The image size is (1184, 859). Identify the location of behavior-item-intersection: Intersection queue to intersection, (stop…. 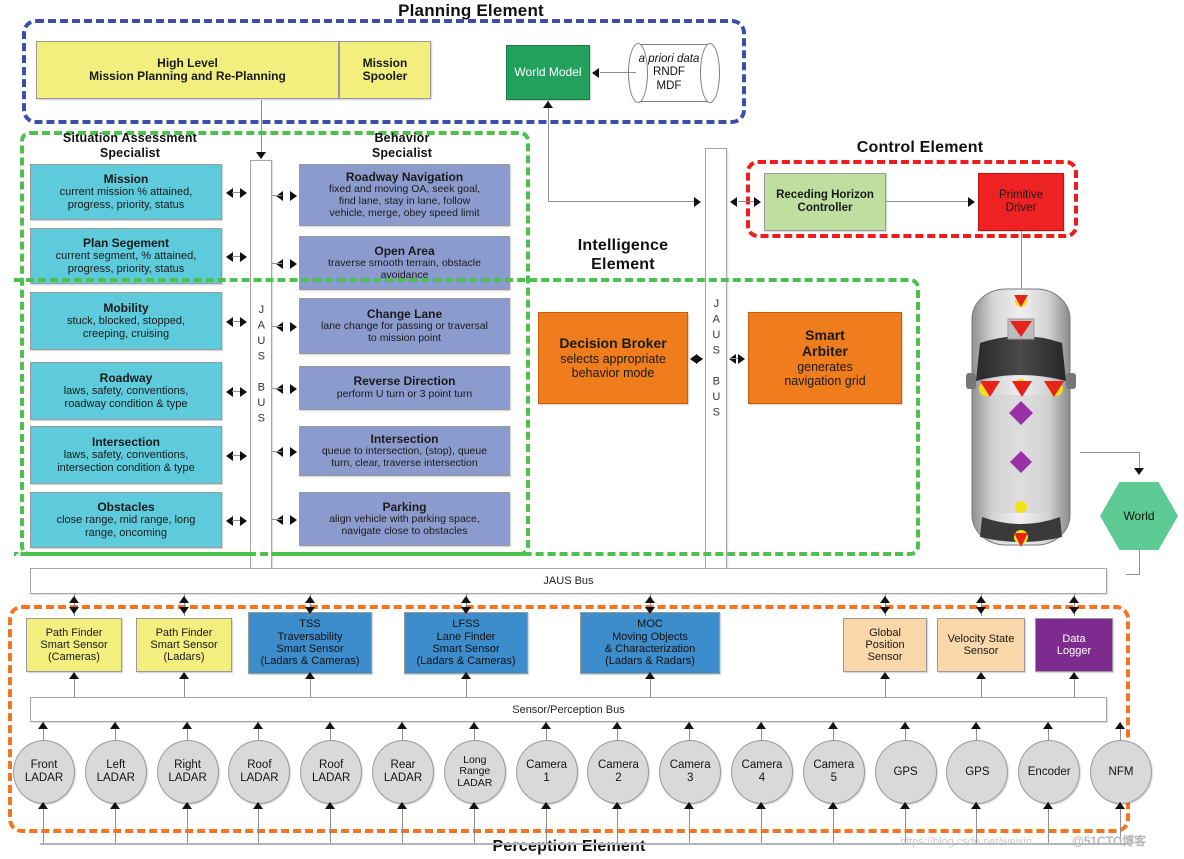
(404, 451).